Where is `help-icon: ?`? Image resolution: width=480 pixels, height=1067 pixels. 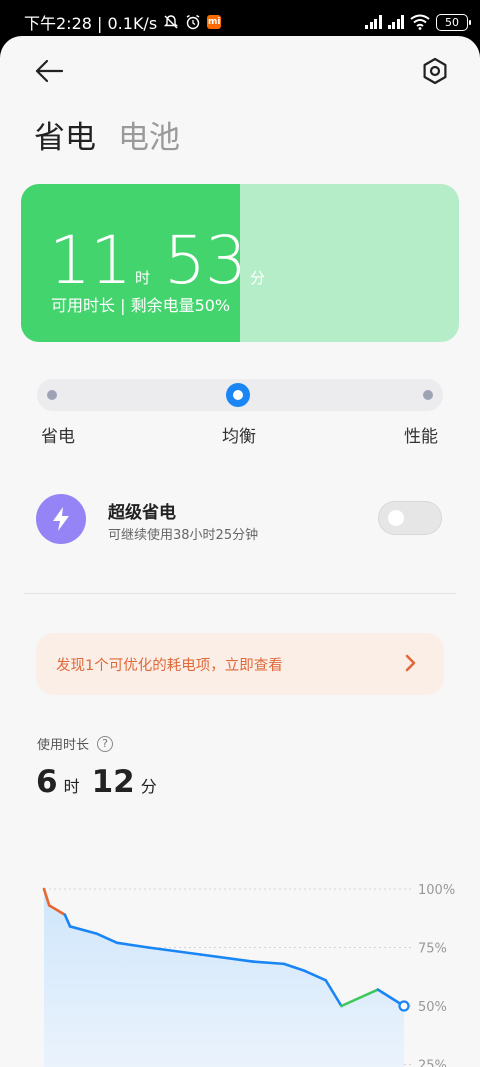 help-icon: ? is located at coordinates (105, 743).